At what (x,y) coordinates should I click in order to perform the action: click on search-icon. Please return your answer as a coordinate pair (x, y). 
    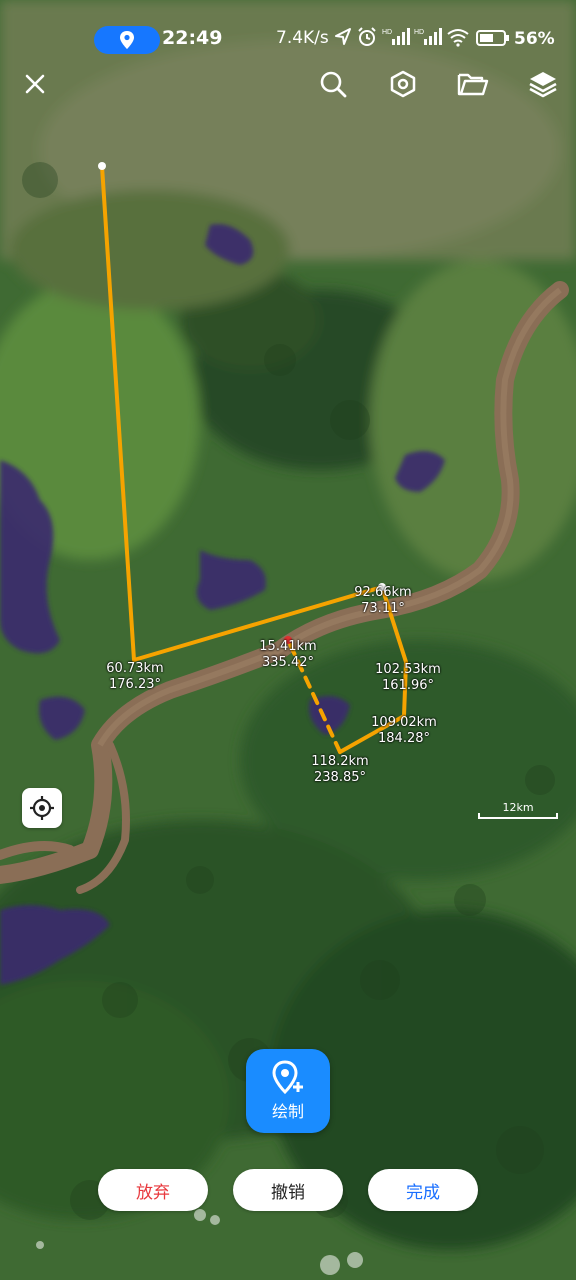
    Looking at the image, I should click on (333, 84).